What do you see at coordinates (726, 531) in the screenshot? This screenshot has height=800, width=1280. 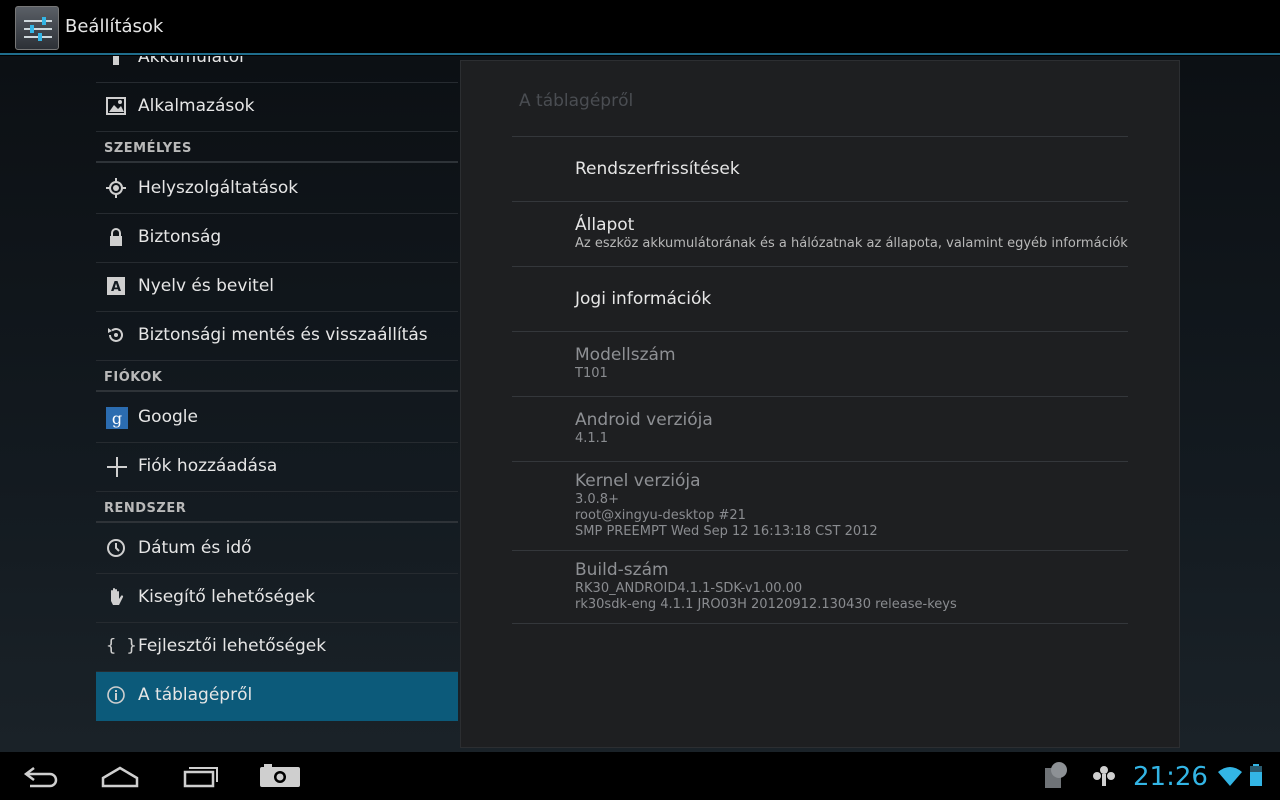 I see `pref-summary-line: SMP PREEMPT Wed Sep 12 16:13:18 CST 2012` at bounding box center [726, 531].